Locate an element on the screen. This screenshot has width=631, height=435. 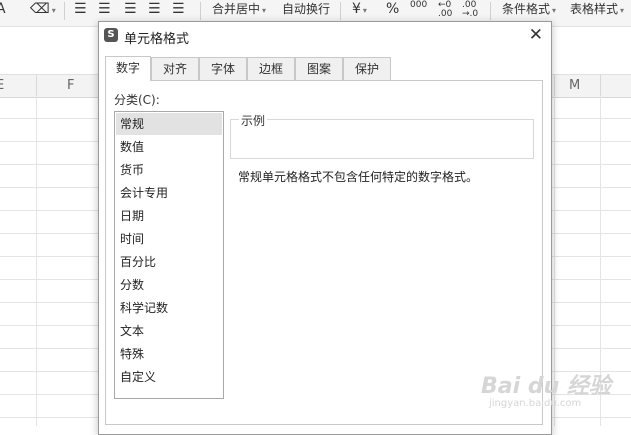
category-scientific: 科学记数 is located at coordinates (169, 308).